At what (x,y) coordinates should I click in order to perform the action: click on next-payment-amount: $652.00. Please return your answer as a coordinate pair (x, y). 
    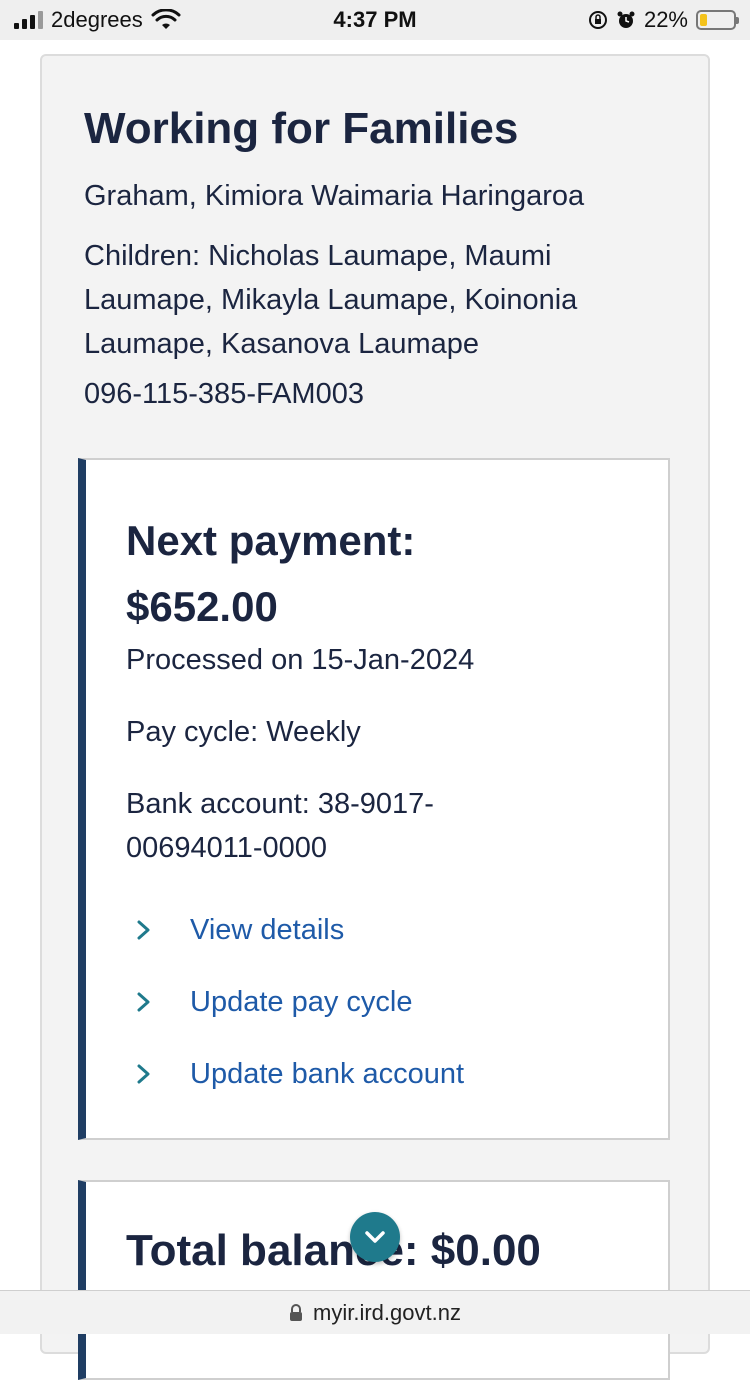
    Looking at the image, I should click on (202, 606).